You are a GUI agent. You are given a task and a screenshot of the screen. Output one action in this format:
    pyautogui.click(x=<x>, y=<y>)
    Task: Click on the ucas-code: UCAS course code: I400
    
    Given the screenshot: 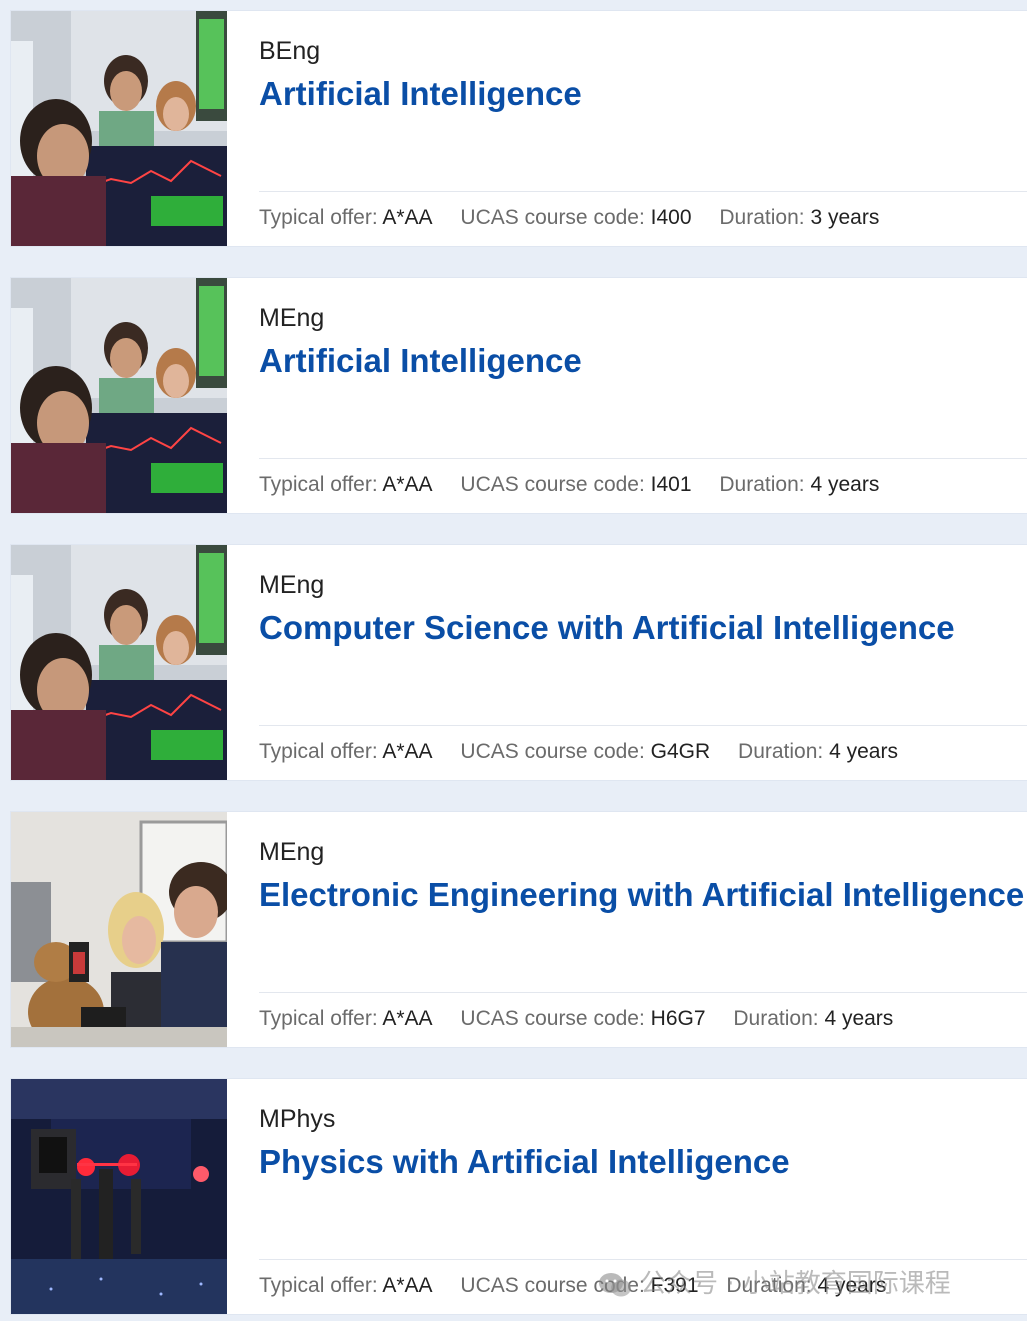 What is the action you would take?
    pyautogui.click(x=575, y=217)
    